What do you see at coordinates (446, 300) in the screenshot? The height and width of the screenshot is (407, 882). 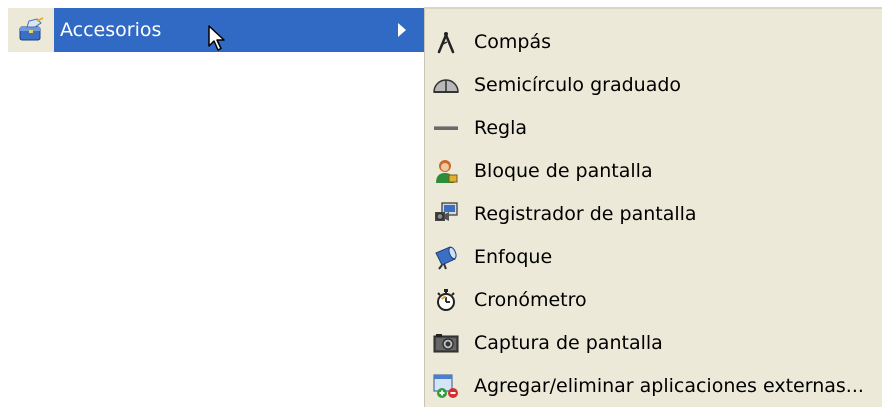 I see `stopwatch-icon` at bounding box center [446, 300].